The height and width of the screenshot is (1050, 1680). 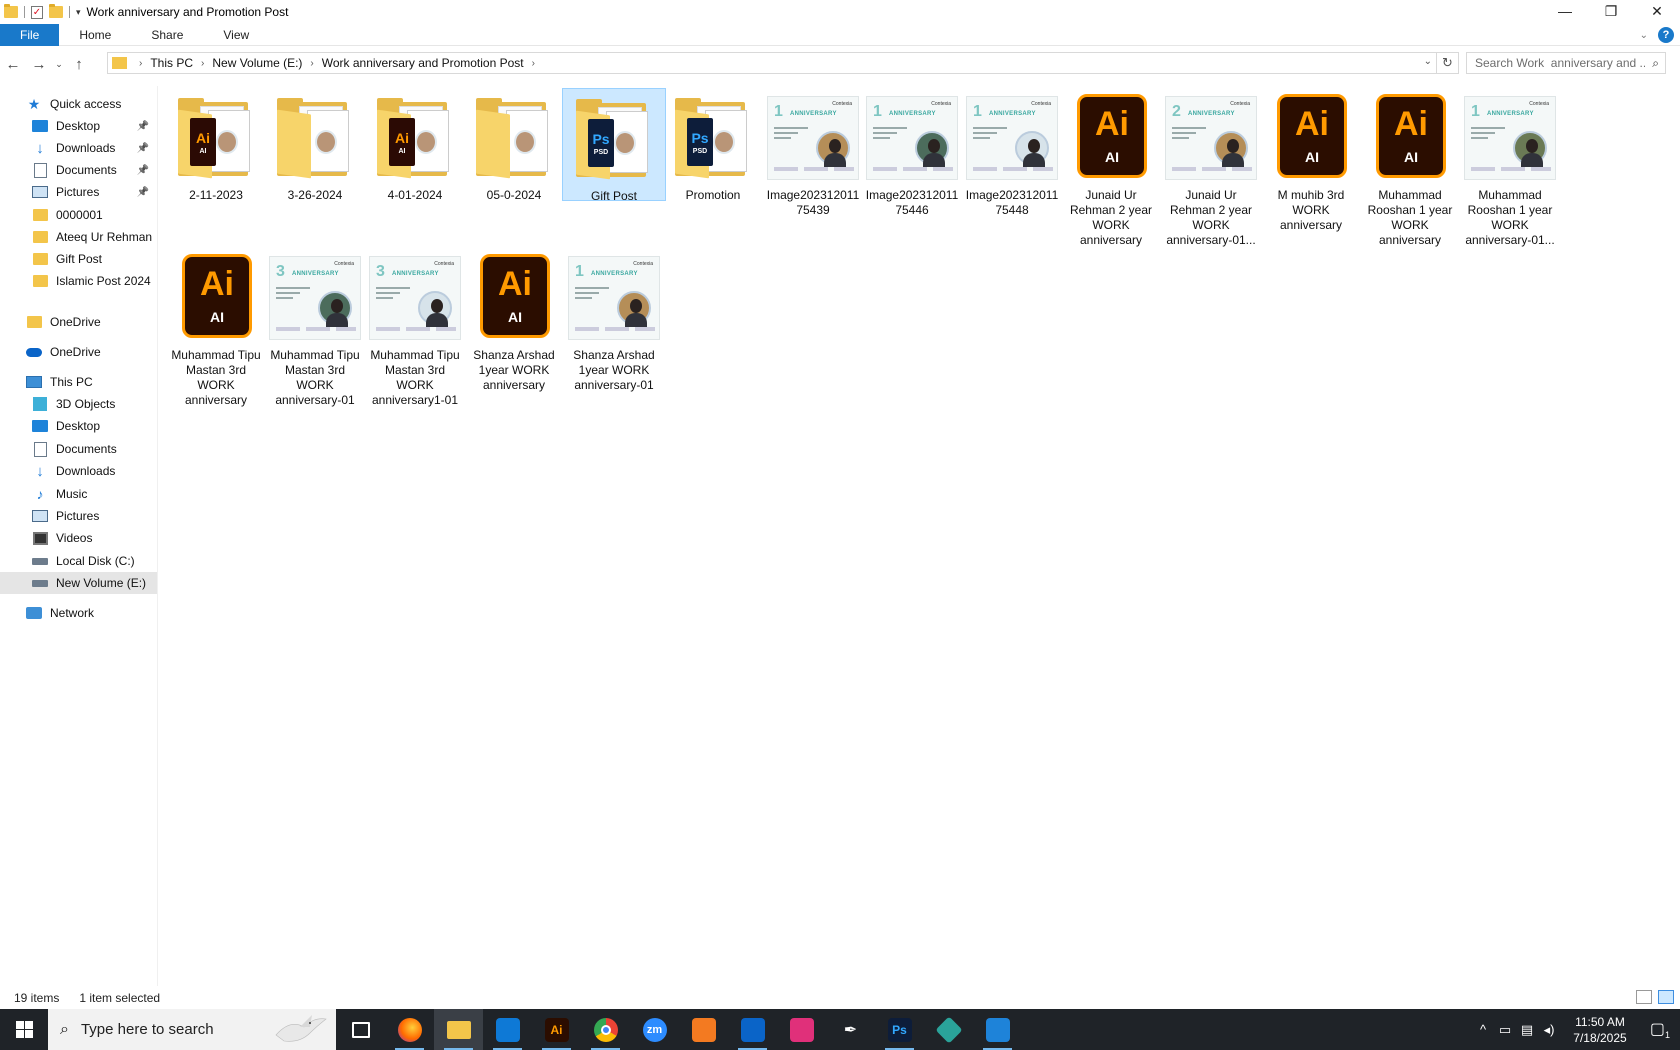 What do you see at coordinates (192, 1029) in the screenshot?
I see `taskbar-search: ⌕ Type here to search` at bounding box center [192, 1029].